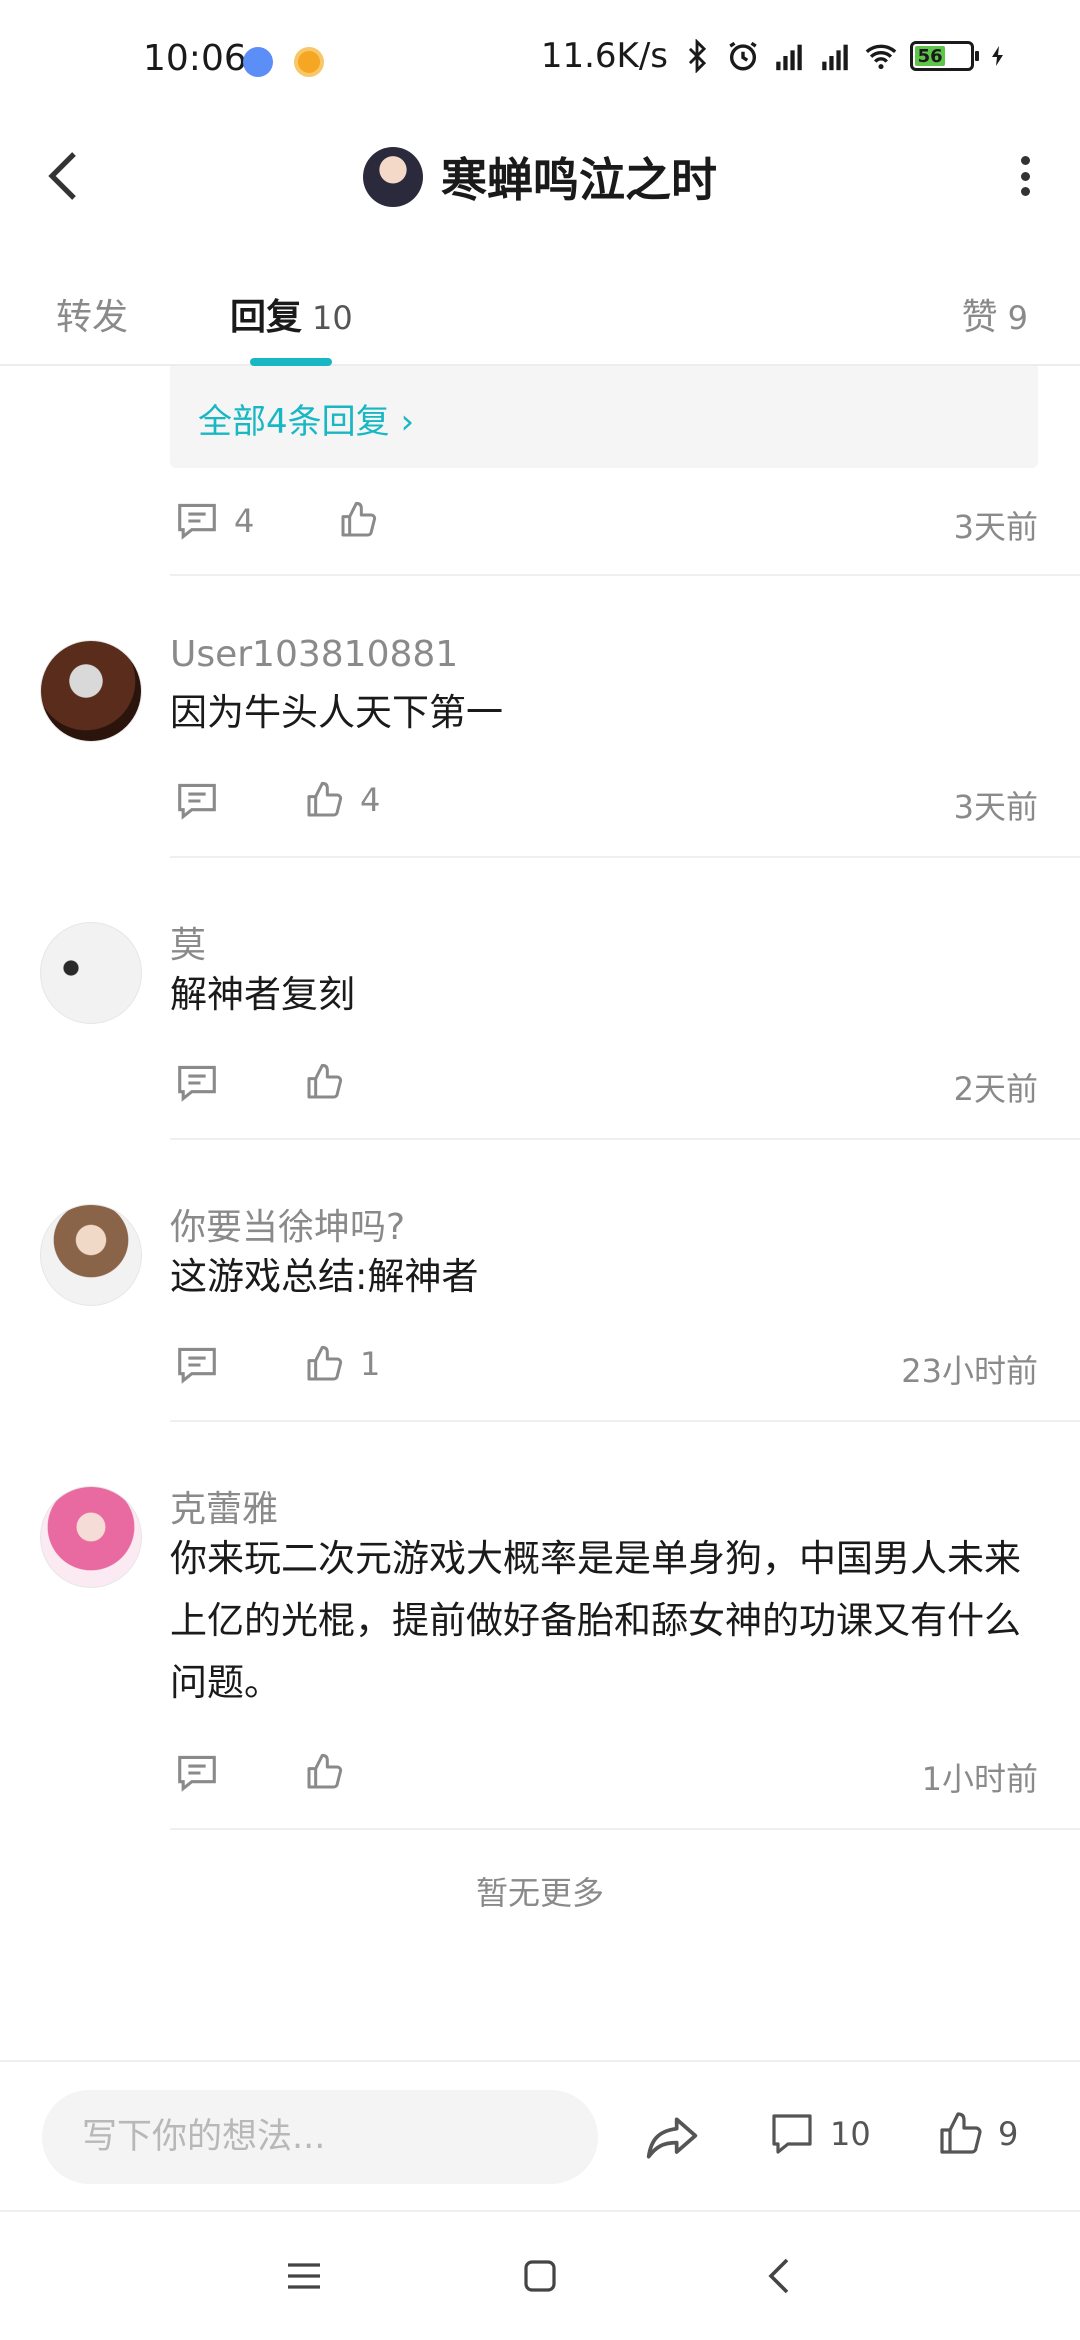  I want to click on subreply-box: 全部4条回复 ›, so click(604, 417).